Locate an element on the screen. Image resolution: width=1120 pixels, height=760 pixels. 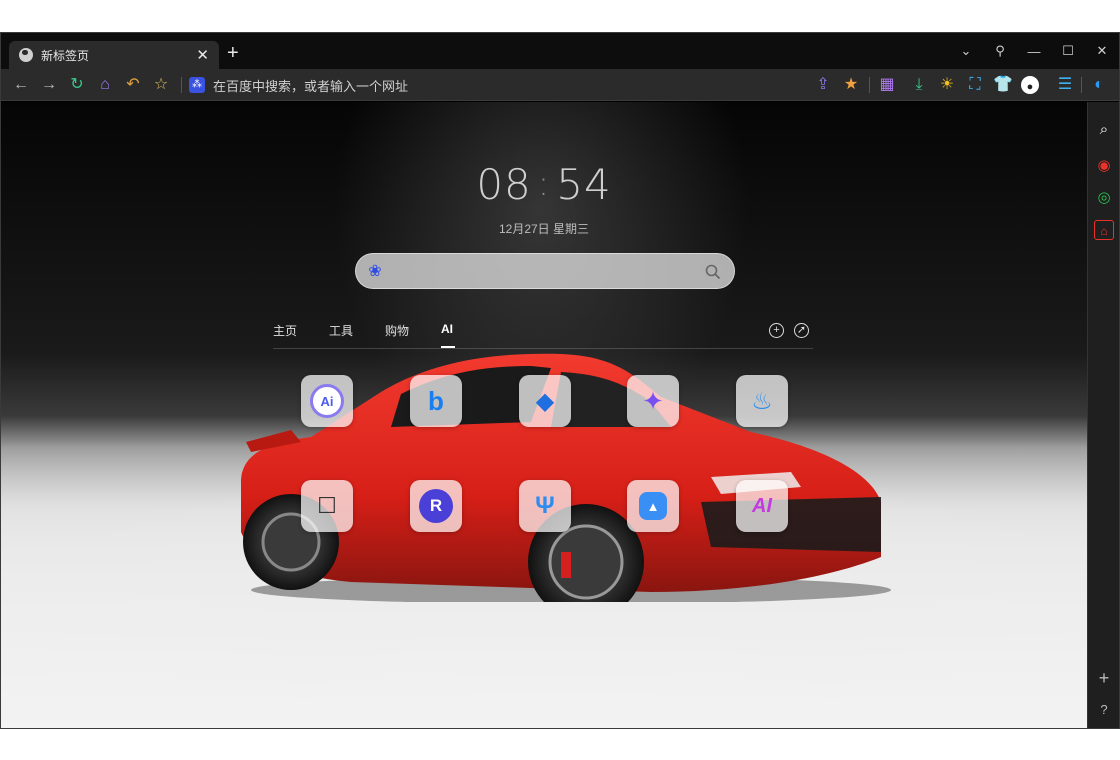
clock: 08:54 is located at coordinates (544, 184).